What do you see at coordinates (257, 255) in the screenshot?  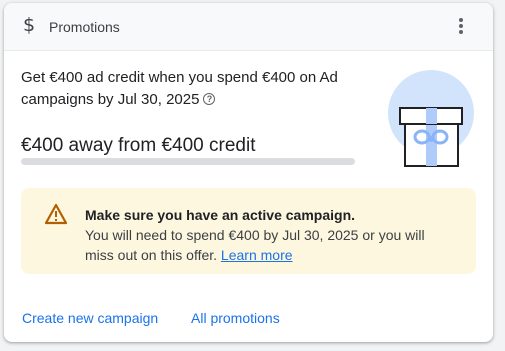 I see `learn-more-link: Learn more` at bounding box center [257, 255].